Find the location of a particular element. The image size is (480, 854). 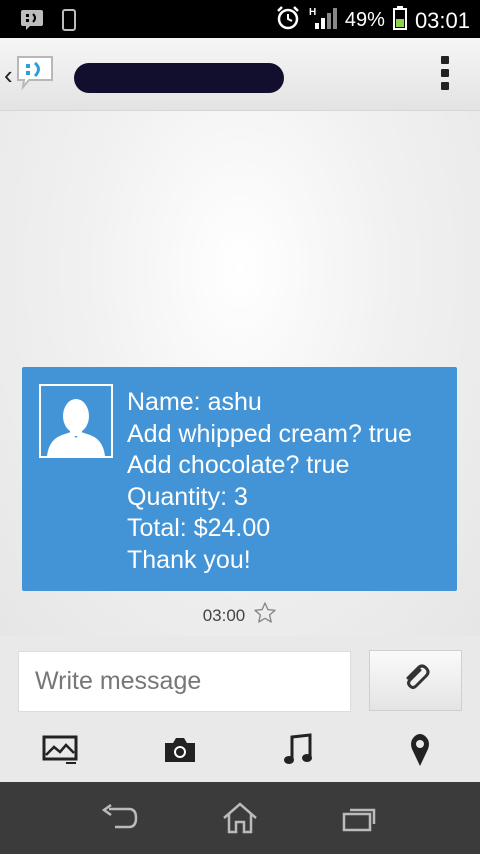

system-navigation-bar is located at coordinates (240, 818).